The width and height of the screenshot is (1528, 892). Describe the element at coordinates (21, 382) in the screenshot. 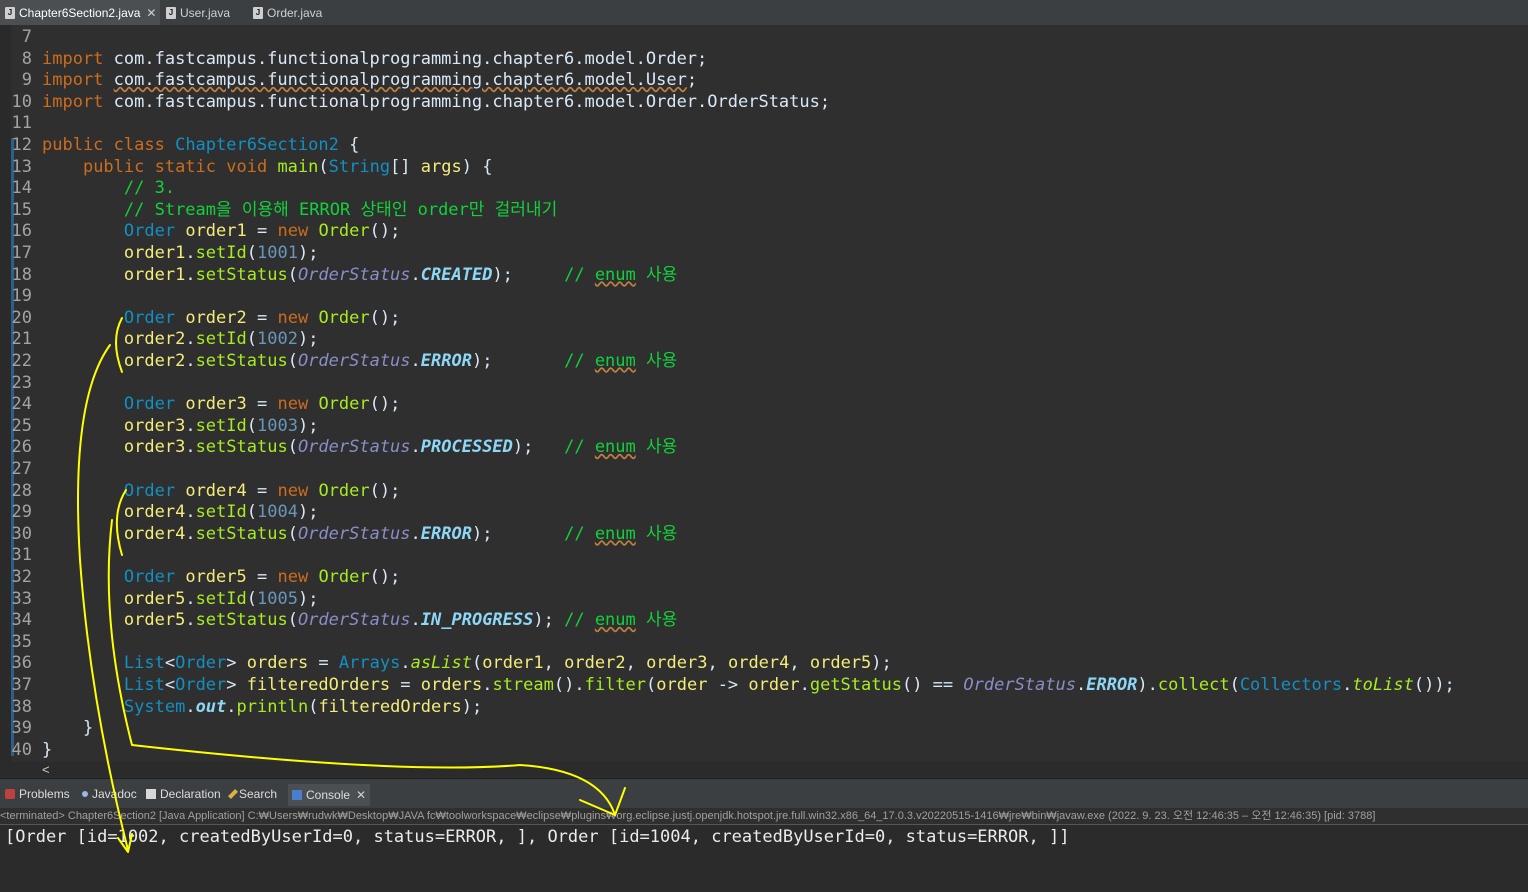

I see `line-number: 23` at that location.